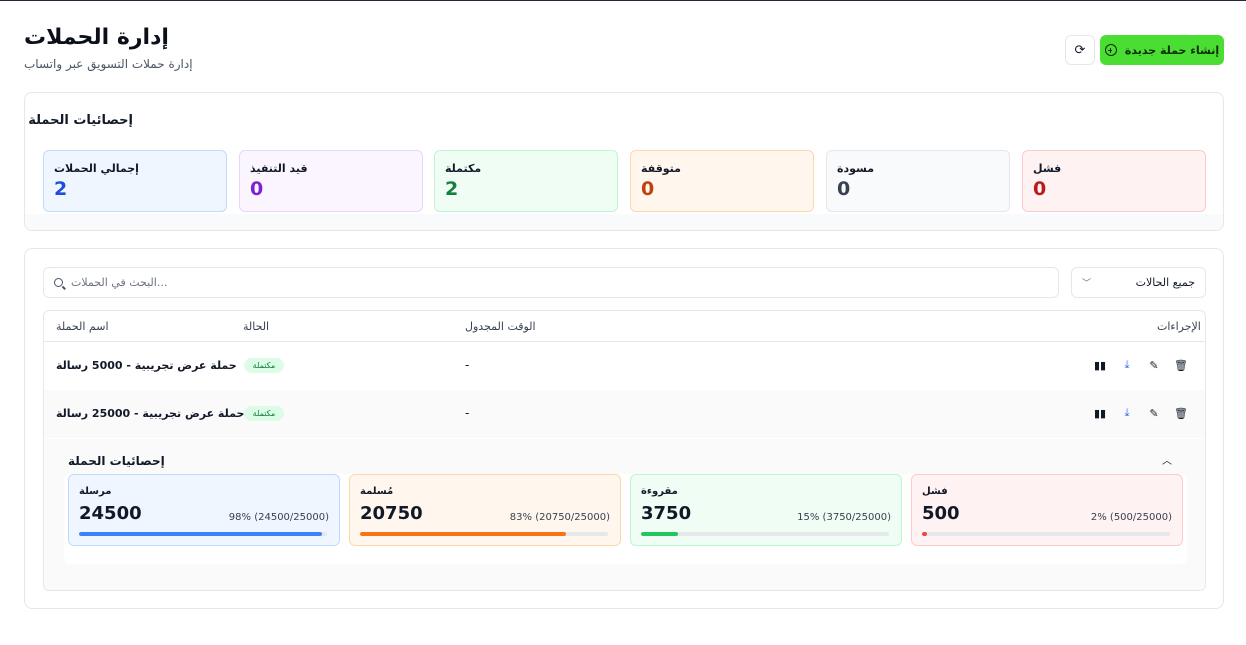  What do you see at coordinates (1110, 50) in the screenshot?
I see `plus-circle-icon` at bounding box center [1110, 50].